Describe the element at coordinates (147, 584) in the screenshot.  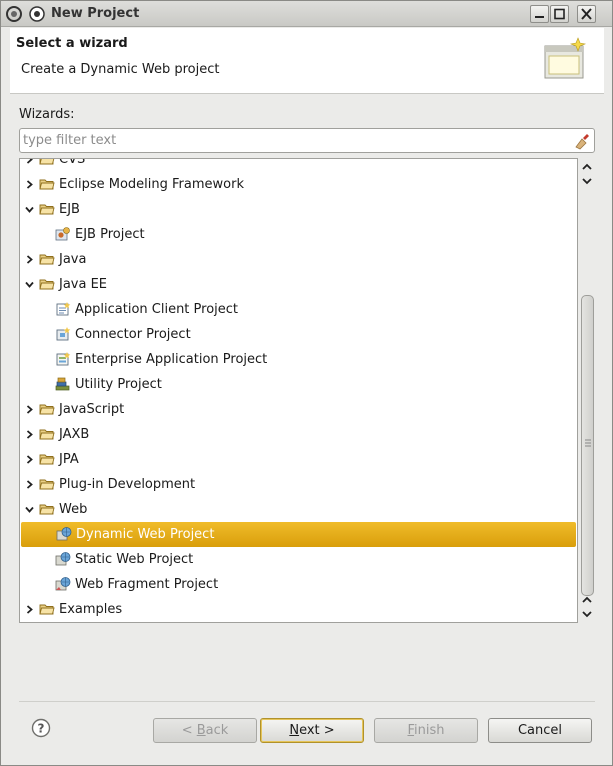
I see `tree-item-label: Web Fragment Project` at that location.